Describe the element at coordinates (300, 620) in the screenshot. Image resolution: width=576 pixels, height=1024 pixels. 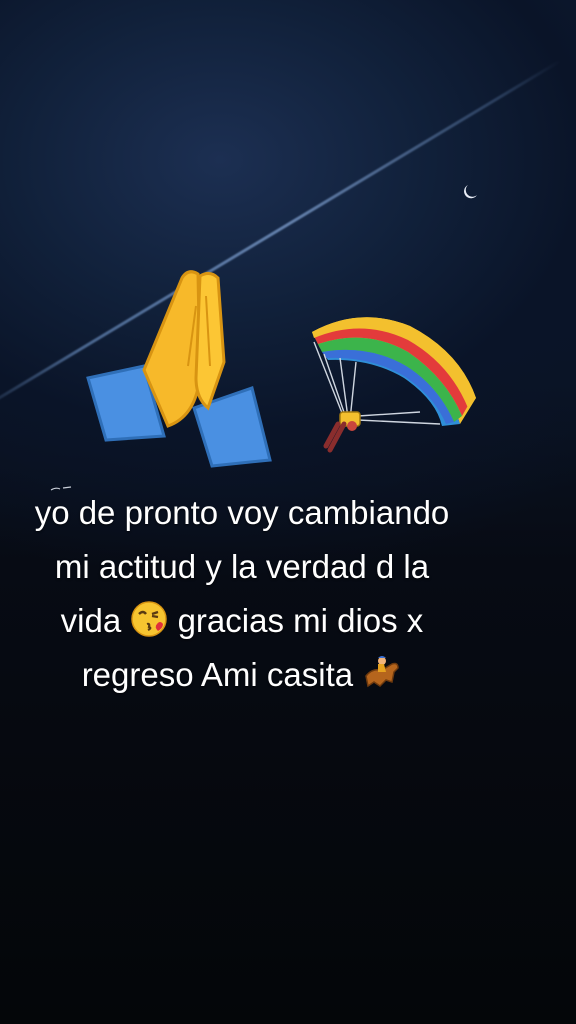
I see `caption-line-3-end: gracias mi dios x` at that location.